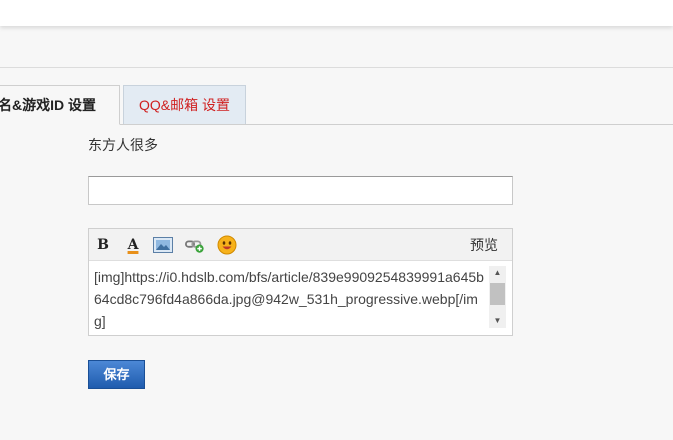 This screenshot has width=673, height=440. Describe the element at coordinates (300, 190) in the screenshot. I see `text-input-field` at that location.